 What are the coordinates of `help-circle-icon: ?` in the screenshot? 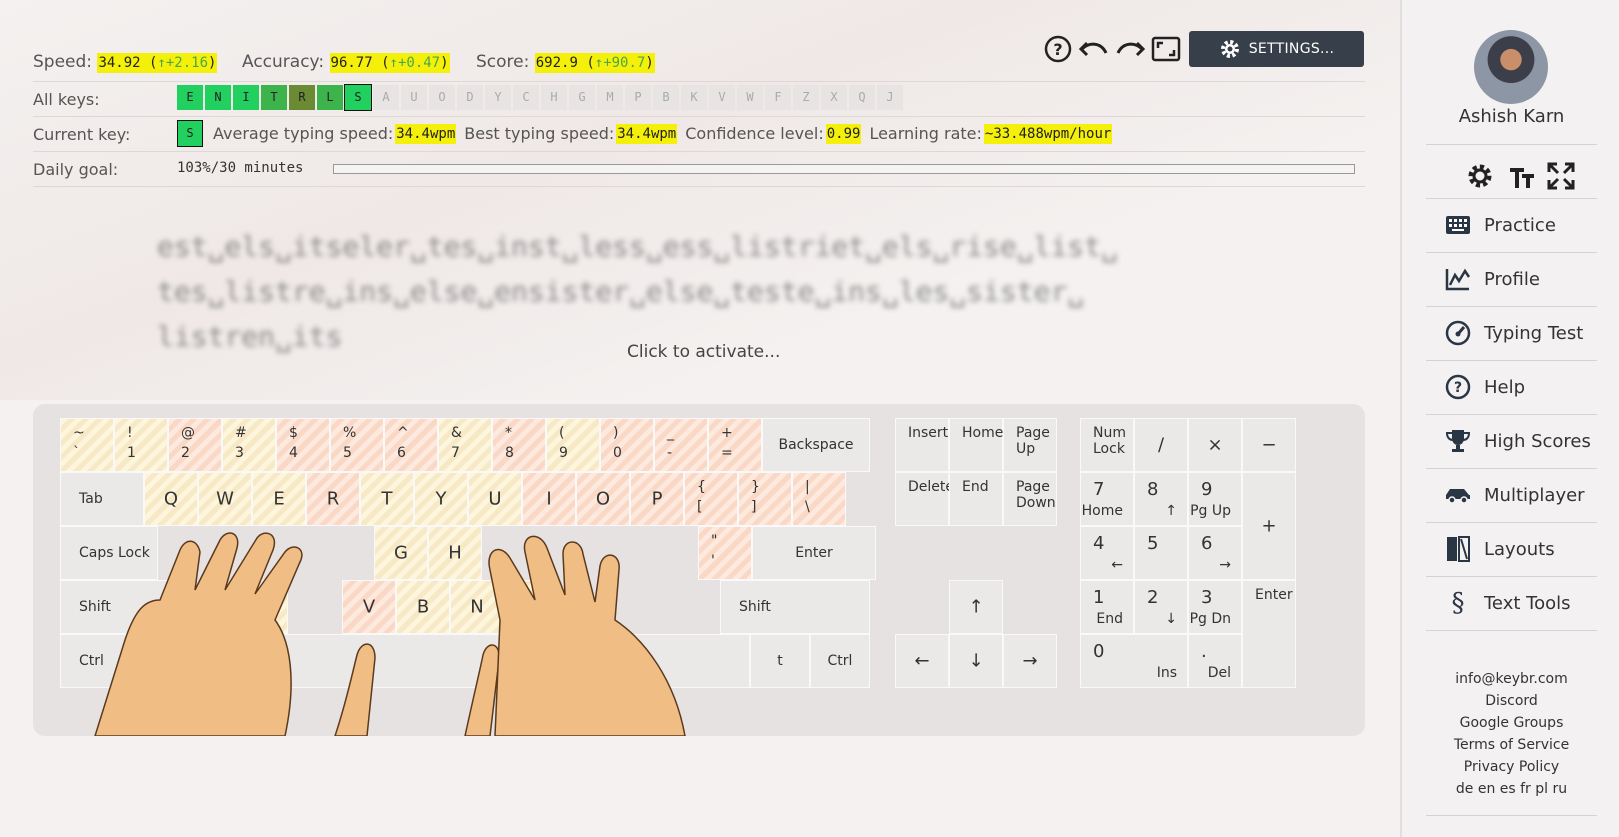 It's located at (1058, 49).